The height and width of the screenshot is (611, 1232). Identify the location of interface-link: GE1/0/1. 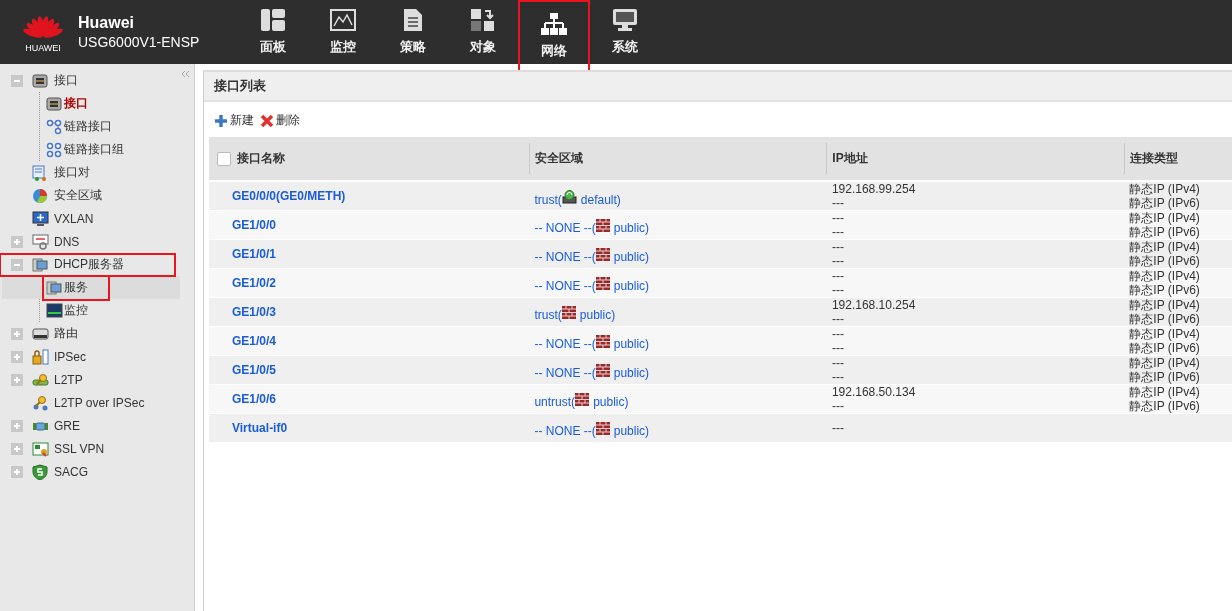
(254, 254).